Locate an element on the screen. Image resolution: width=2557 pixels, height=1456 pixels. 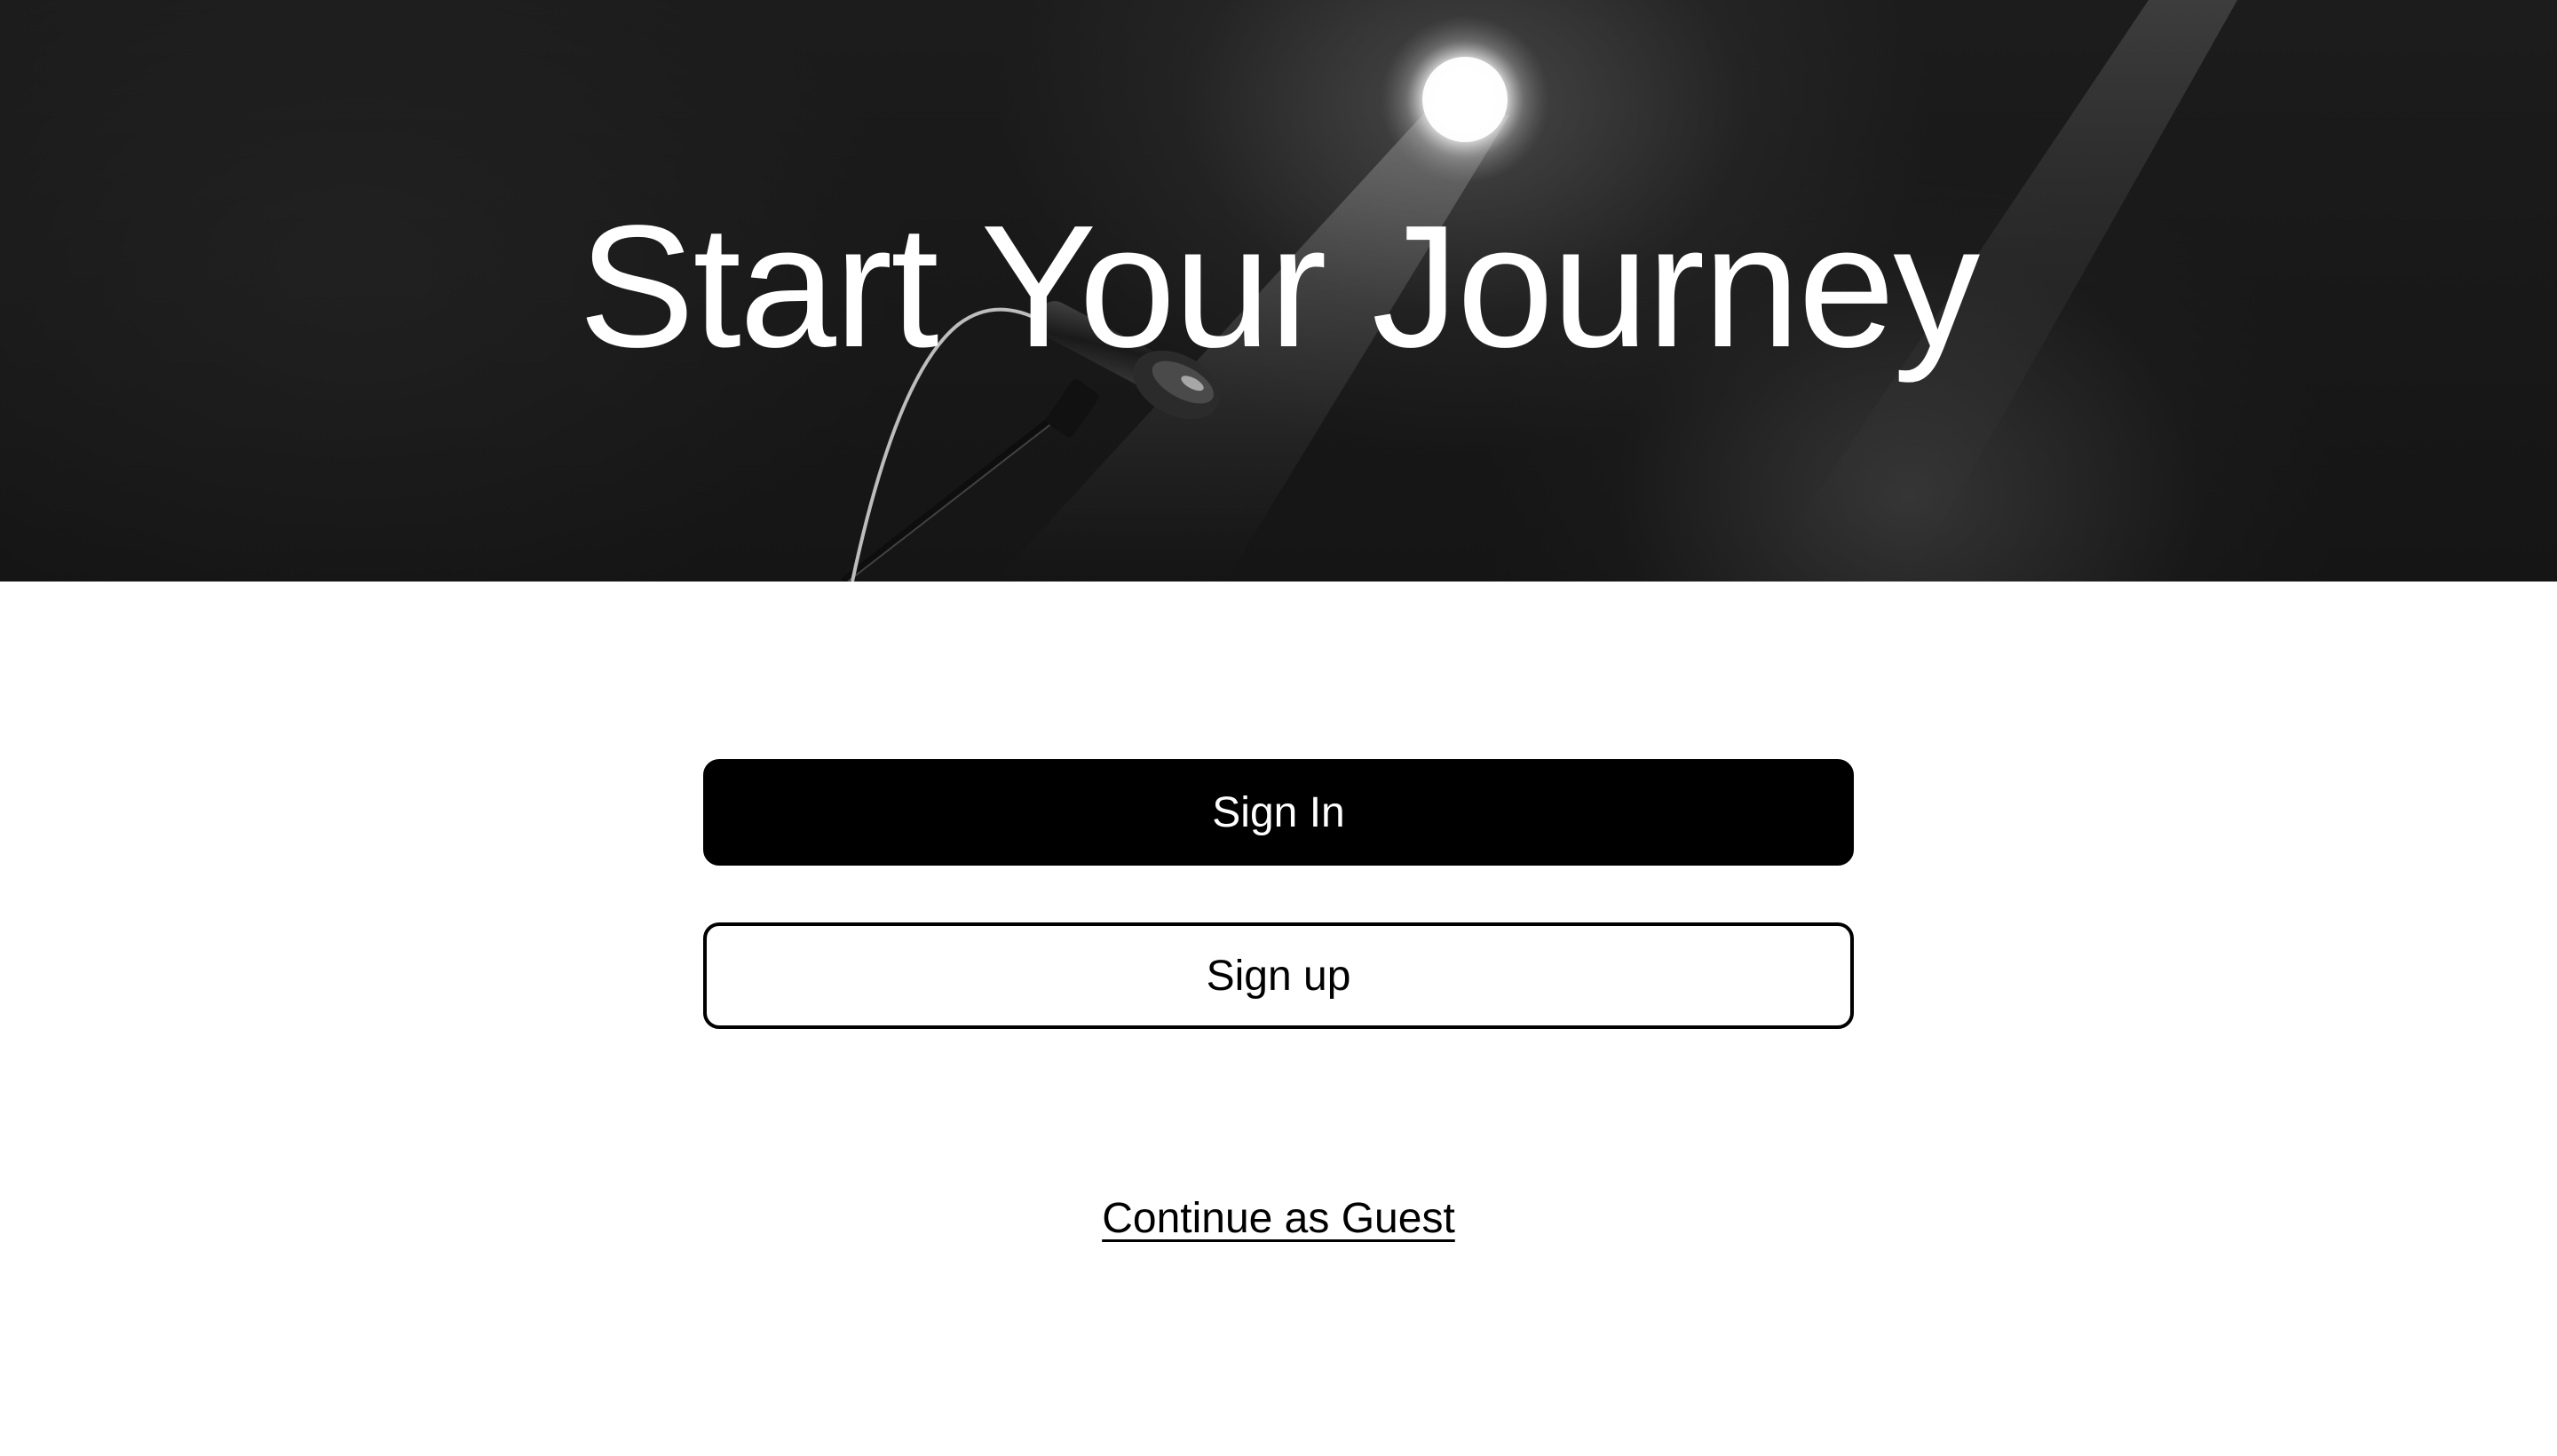
sign-in-button: Sign In is located at coordinates (1278, 812).